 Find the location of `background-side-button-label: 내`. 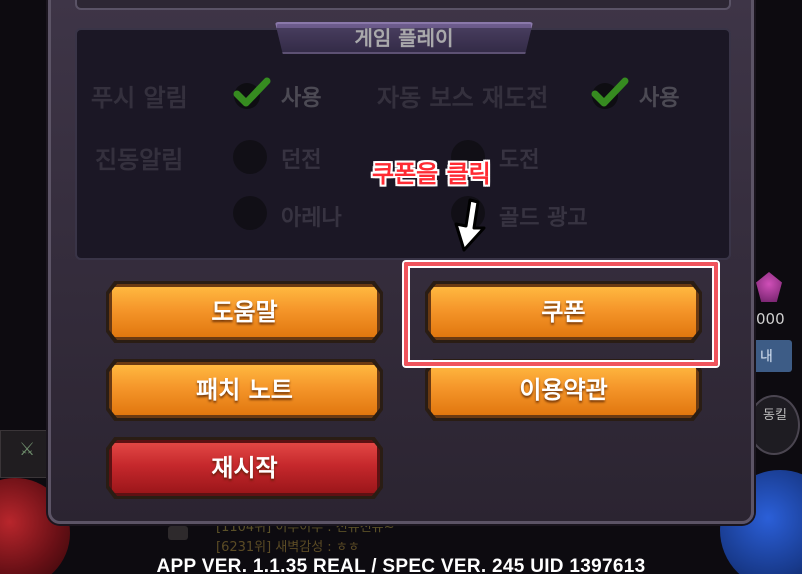

background-side-button-label: 내 is located at coordinates (766, 357).